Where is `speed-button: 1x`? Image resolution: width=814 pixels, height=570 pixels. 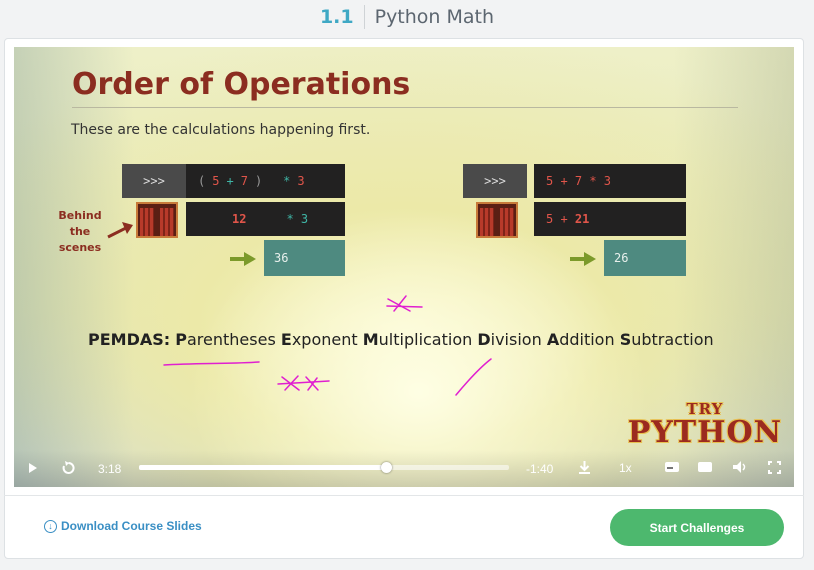 speed-button: 1x is located at coordinates (625, 468).